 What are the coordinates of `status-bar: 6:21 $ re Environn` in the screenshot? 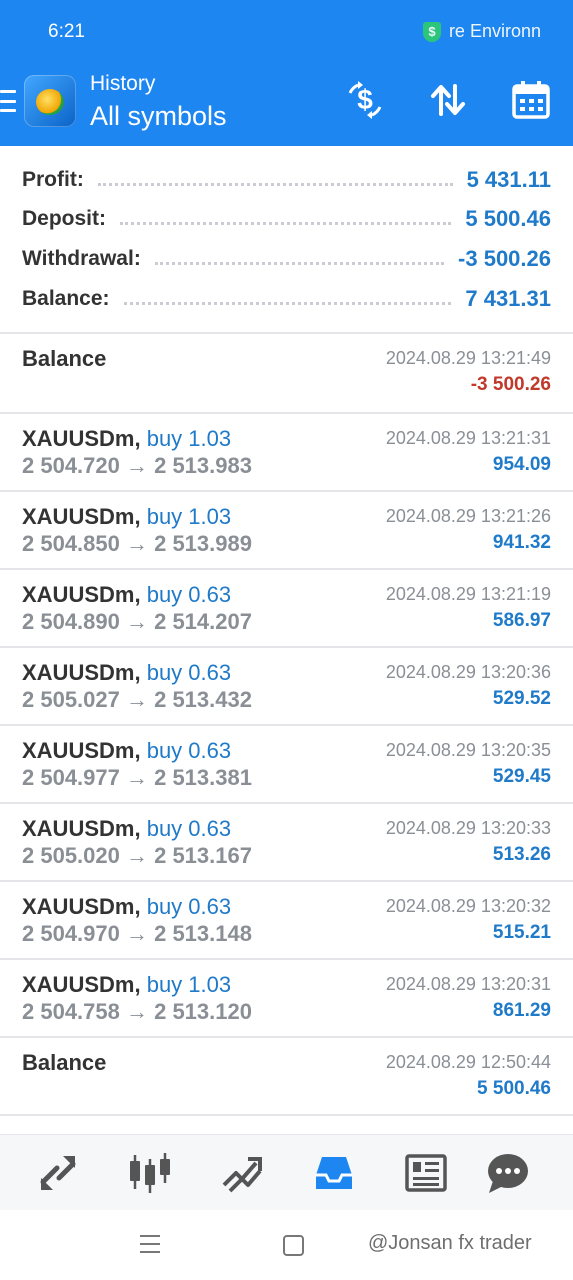 It's located at (286, 30).